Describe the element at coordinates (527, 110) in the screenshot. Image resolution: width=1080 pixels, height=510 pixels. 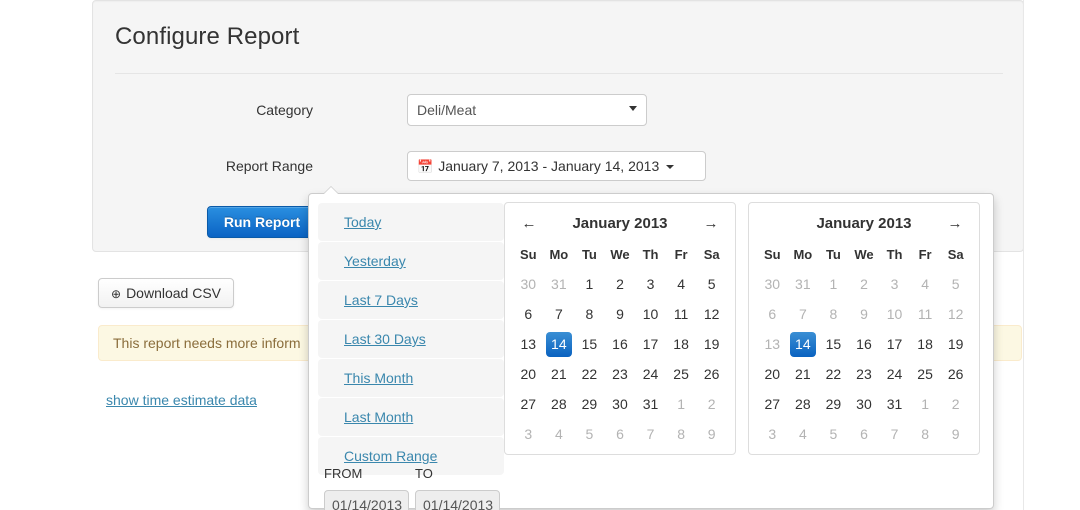
I see `category-select: Deli/Meat` at that location.